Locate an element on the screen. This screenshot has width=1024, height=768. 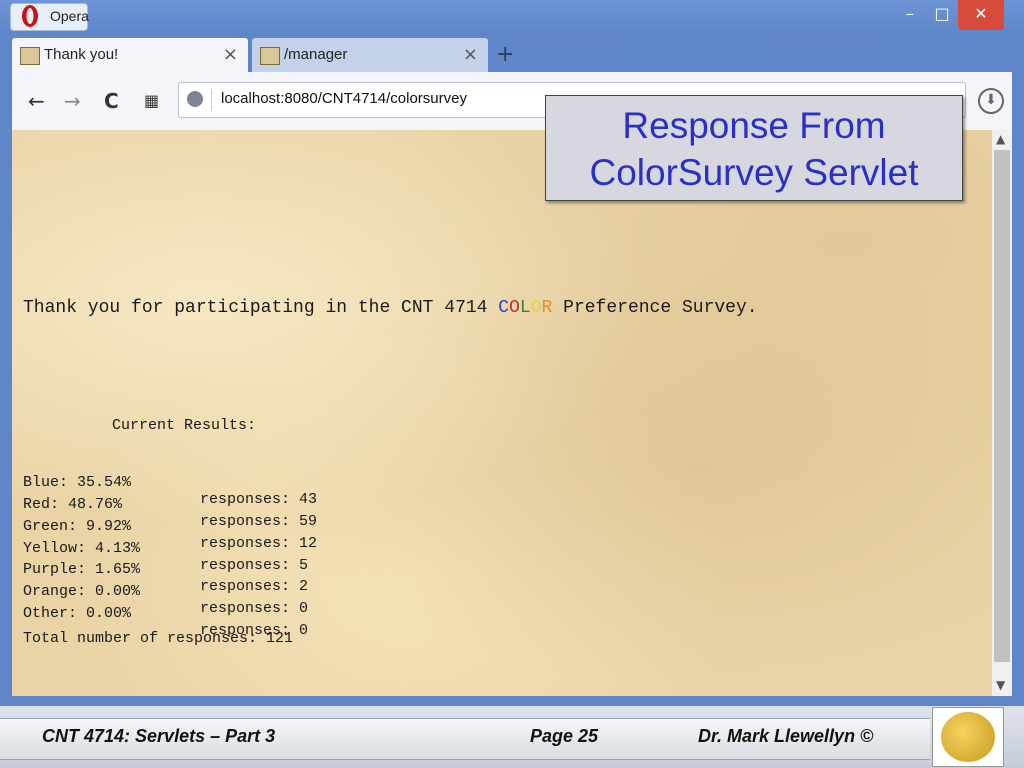
scroll-down-icon: ▼ is located at coordinates (1000, 685).